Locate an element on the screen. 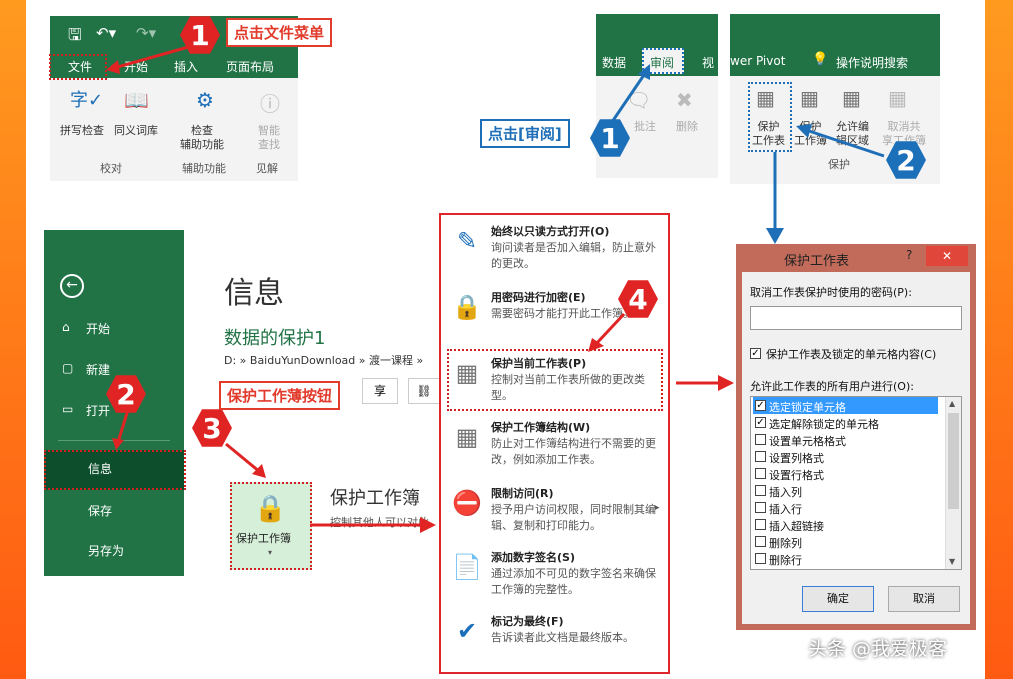  nav-save: 保存 is located at coordinates (100, 510).